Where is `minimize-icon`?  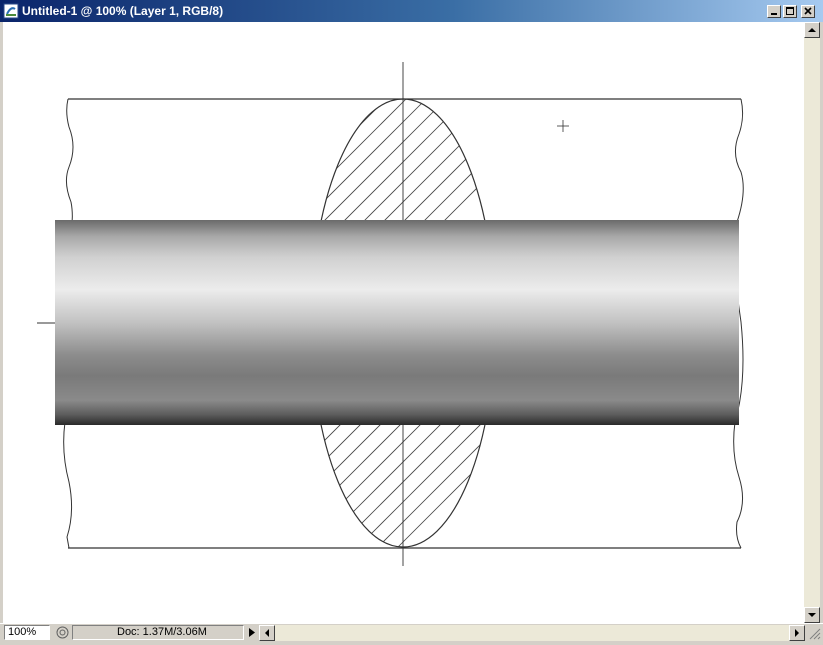 minimize-icon is located at coordinates (774, 14).